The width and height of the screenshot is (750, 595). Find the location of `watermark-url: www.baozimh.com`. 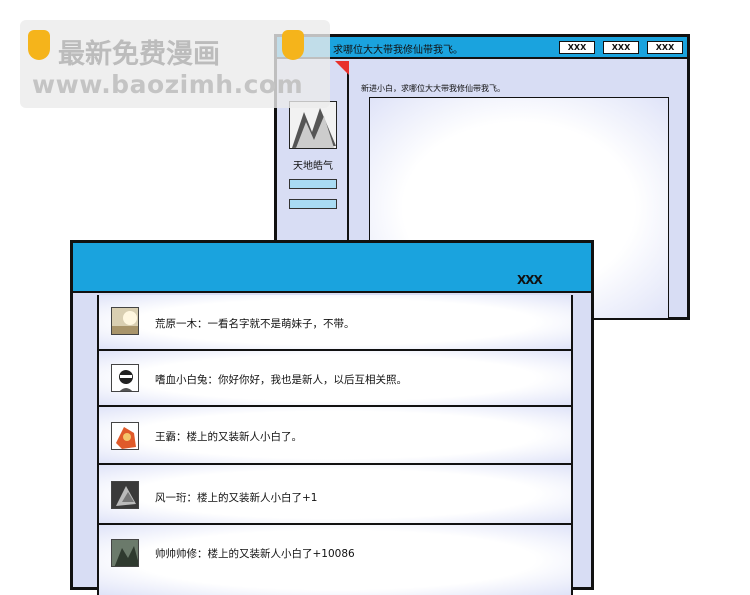

watermark-url: www.baozimh.com is located at coordinates (168, 84).